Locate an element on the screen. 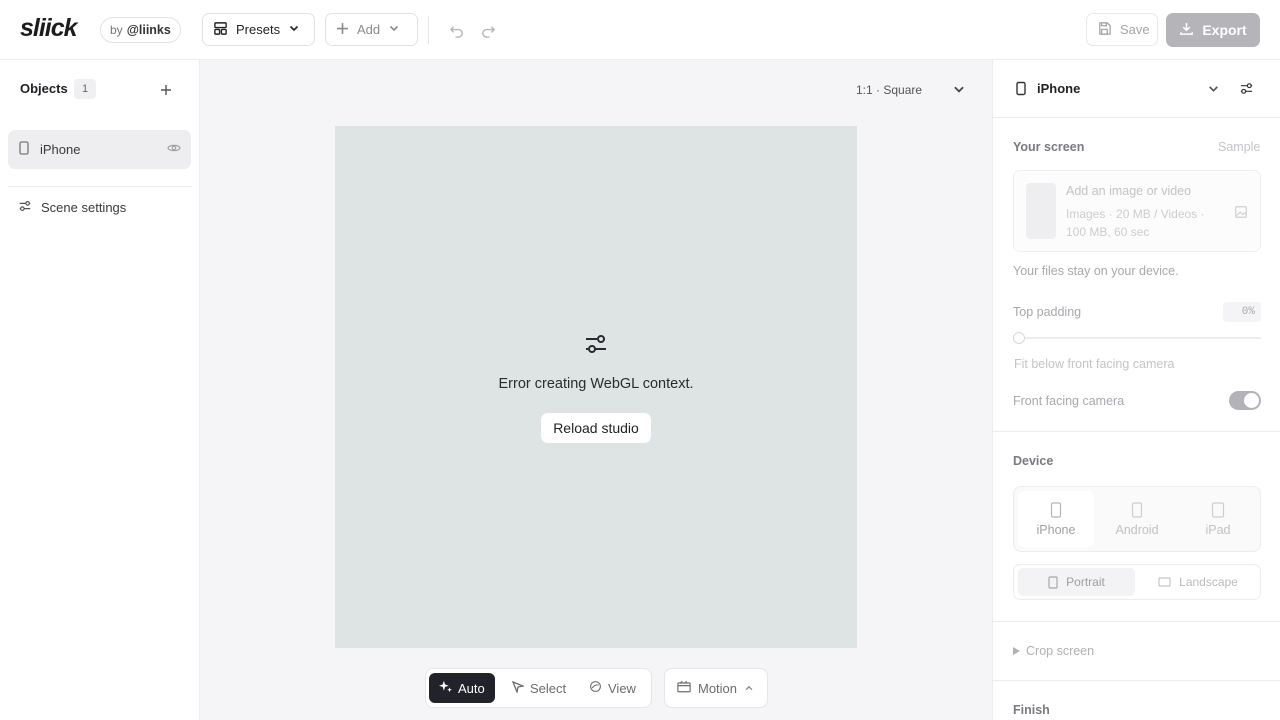 The image size is (1280, 720). objects-count-badge: 1 is located at coordinates (85, 89).